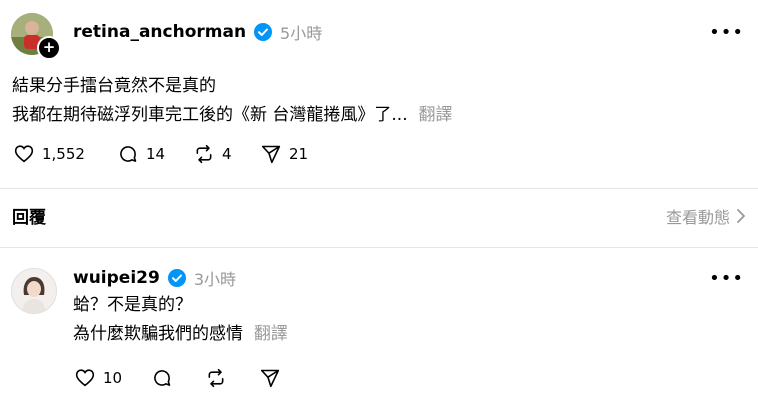 This screenshot has height=398, width=758. I want to click on view-activity-label: 查看動態, so click(697, 217).